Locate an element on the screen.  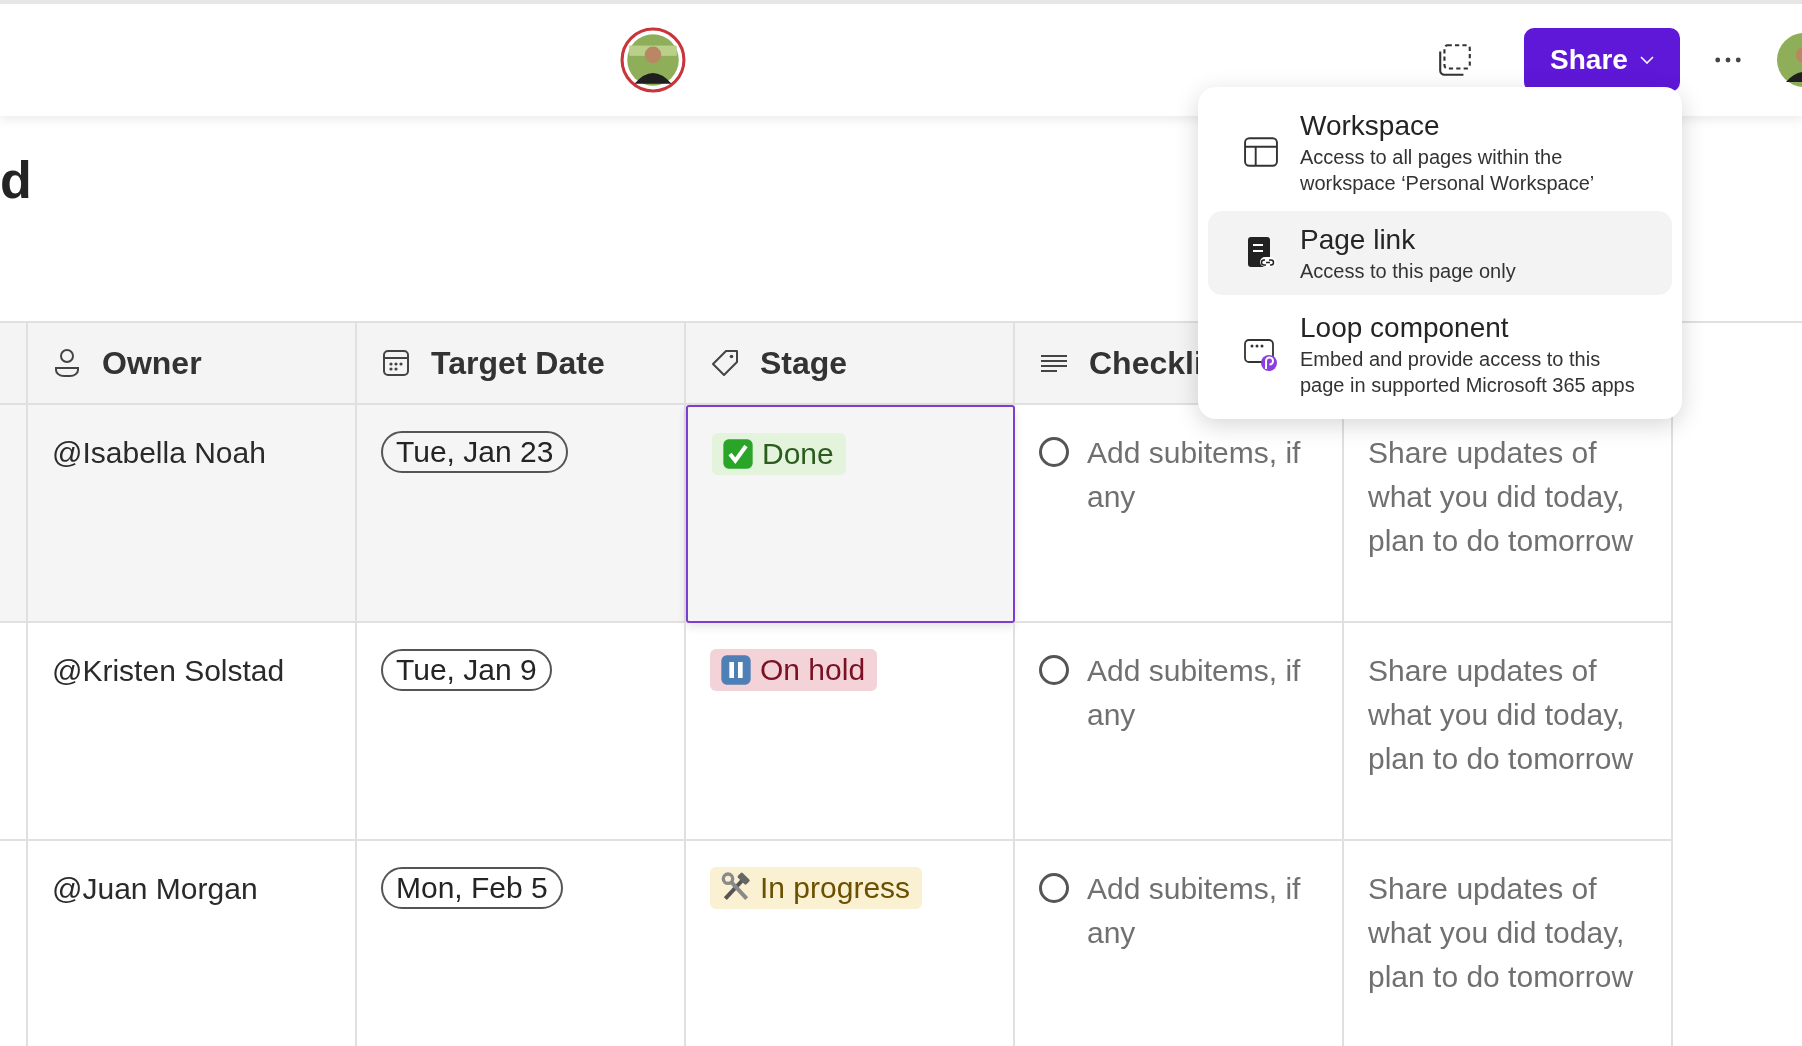
table-cell: @Isabella Noah is located at coordinates (192, 514).